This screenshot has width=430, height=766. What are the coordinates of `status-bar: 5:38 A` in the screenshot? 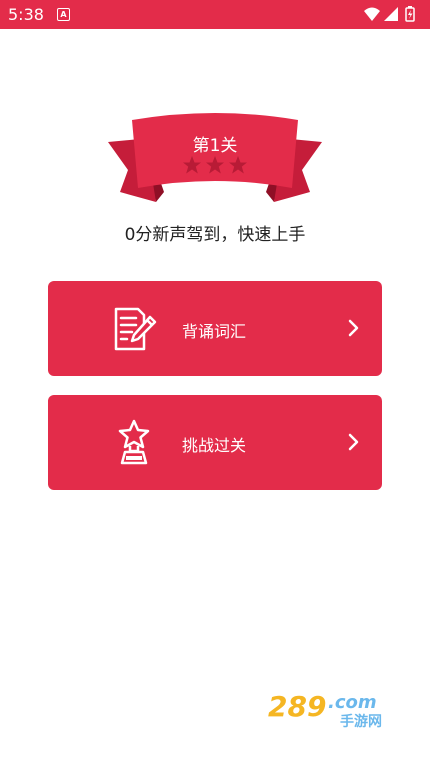 It's located at (215, 14).